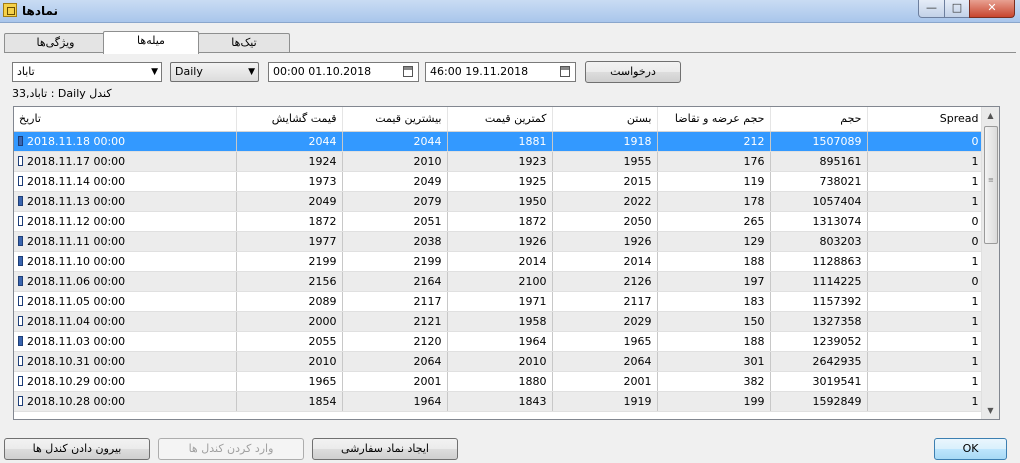 The image size is (1020, 463). I want to click on date-to-value: 46:00 19.11.2018, so click(479, 71).